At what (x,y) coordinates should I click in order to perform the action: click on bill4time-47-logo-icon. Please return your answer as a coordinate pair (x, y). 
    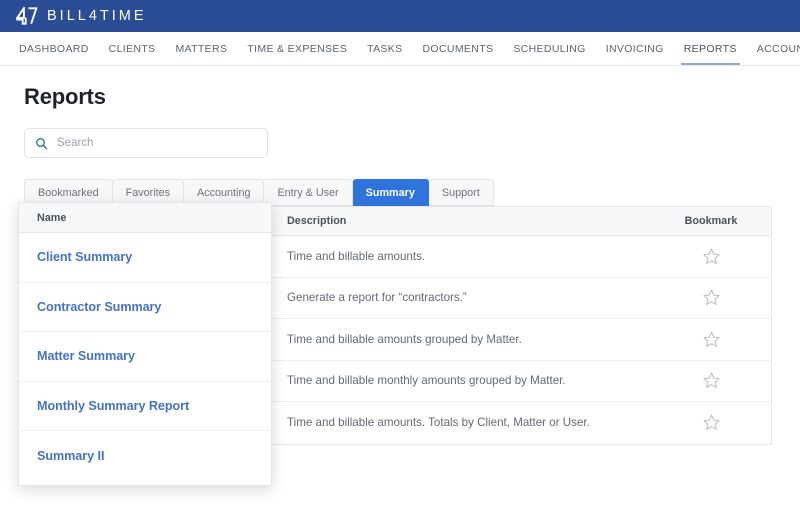
    Looking at the image, I should click on (27, 16).